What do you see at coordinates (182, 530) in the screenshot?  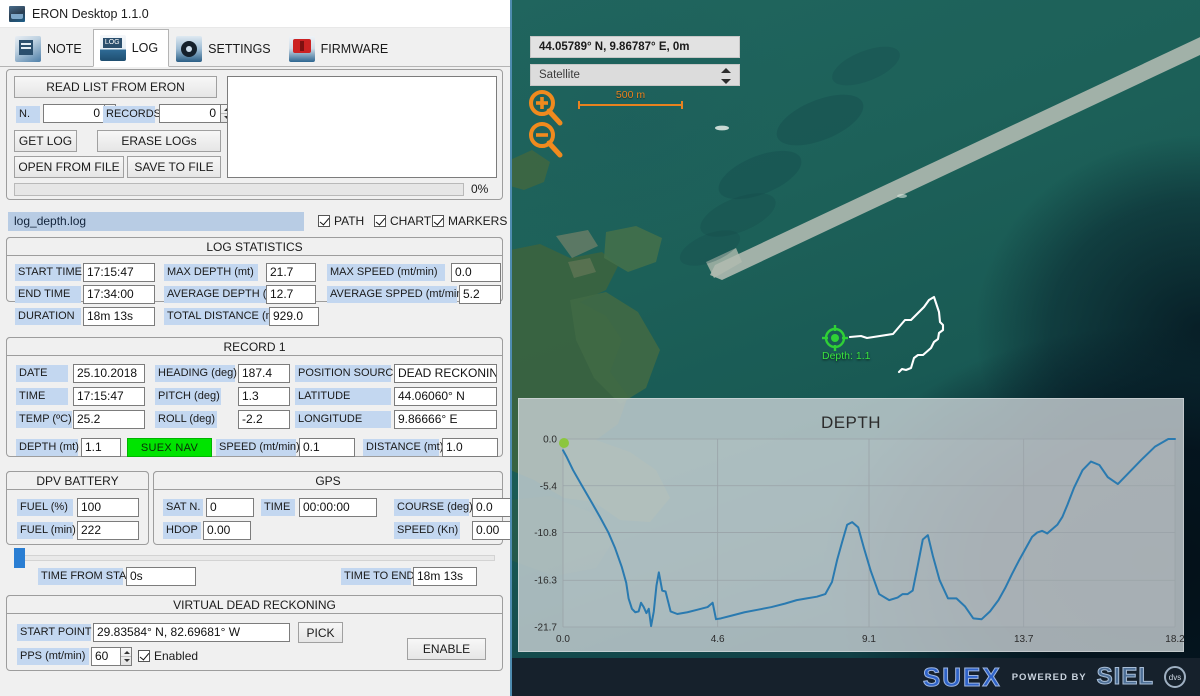 I see `hdop-label: HDOP` at bounding box center [182, 530].